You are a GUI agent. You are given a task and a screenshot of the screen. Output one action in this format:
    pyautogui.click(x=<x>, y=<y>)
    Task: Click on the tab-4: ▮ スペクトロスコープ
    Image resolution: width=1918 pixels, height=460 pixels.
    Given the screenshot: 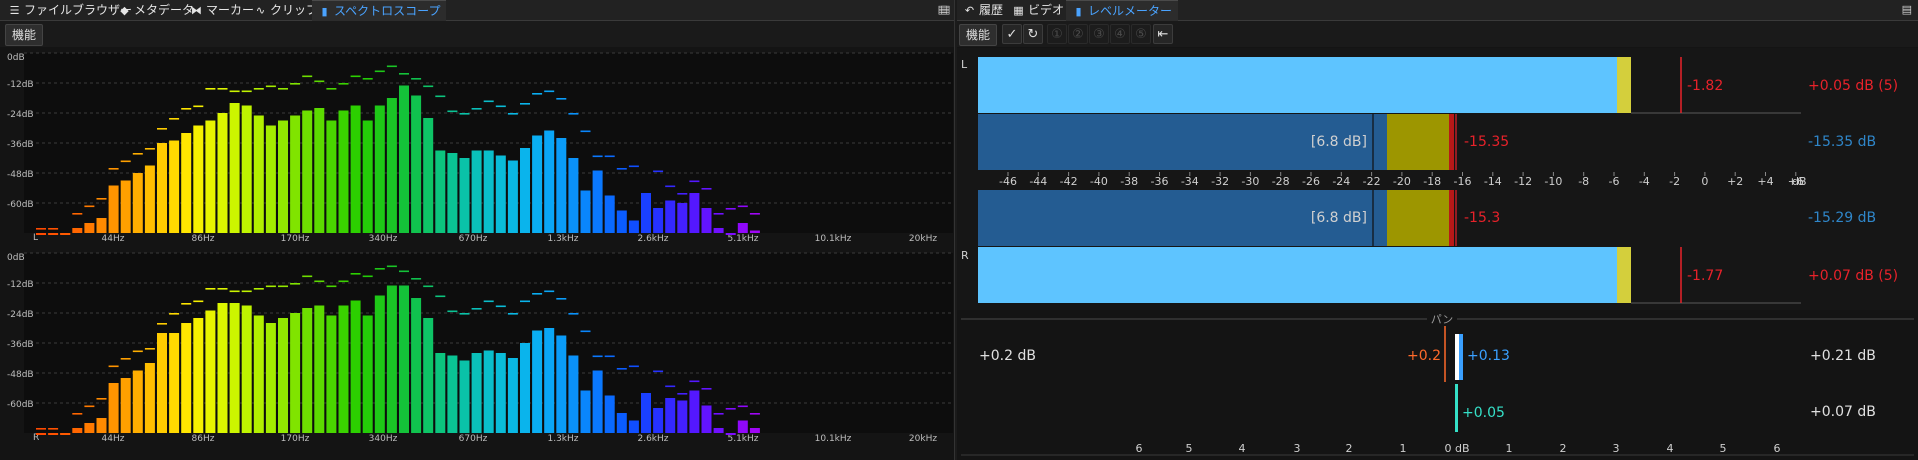 What is the action you would take?
    pyautogui.click(x=379, y=10)
    